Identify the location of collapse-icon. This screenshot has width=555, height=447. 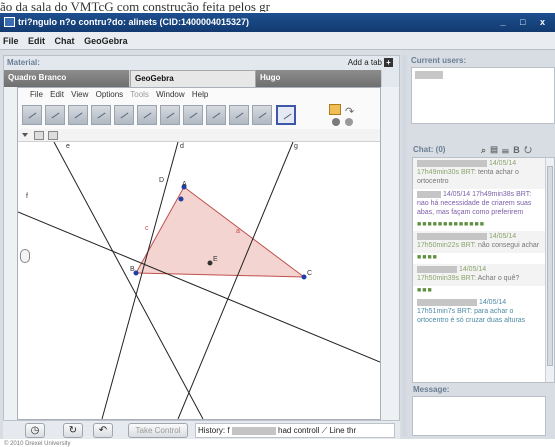
(25, 135).